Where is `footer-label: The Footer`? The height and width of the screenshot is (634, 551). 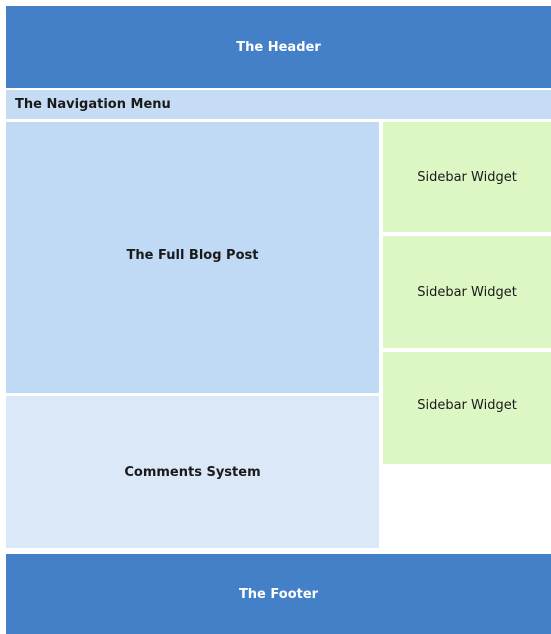 footer-label: The Footer is located at coordinates (278, 594).